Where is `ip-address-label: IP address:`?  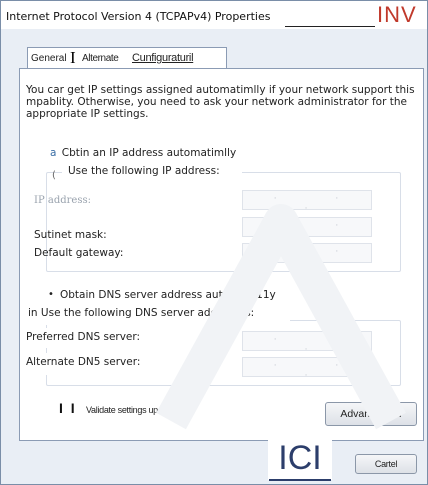
ip-address-label: IP address: is located at coordinates (62, 200).